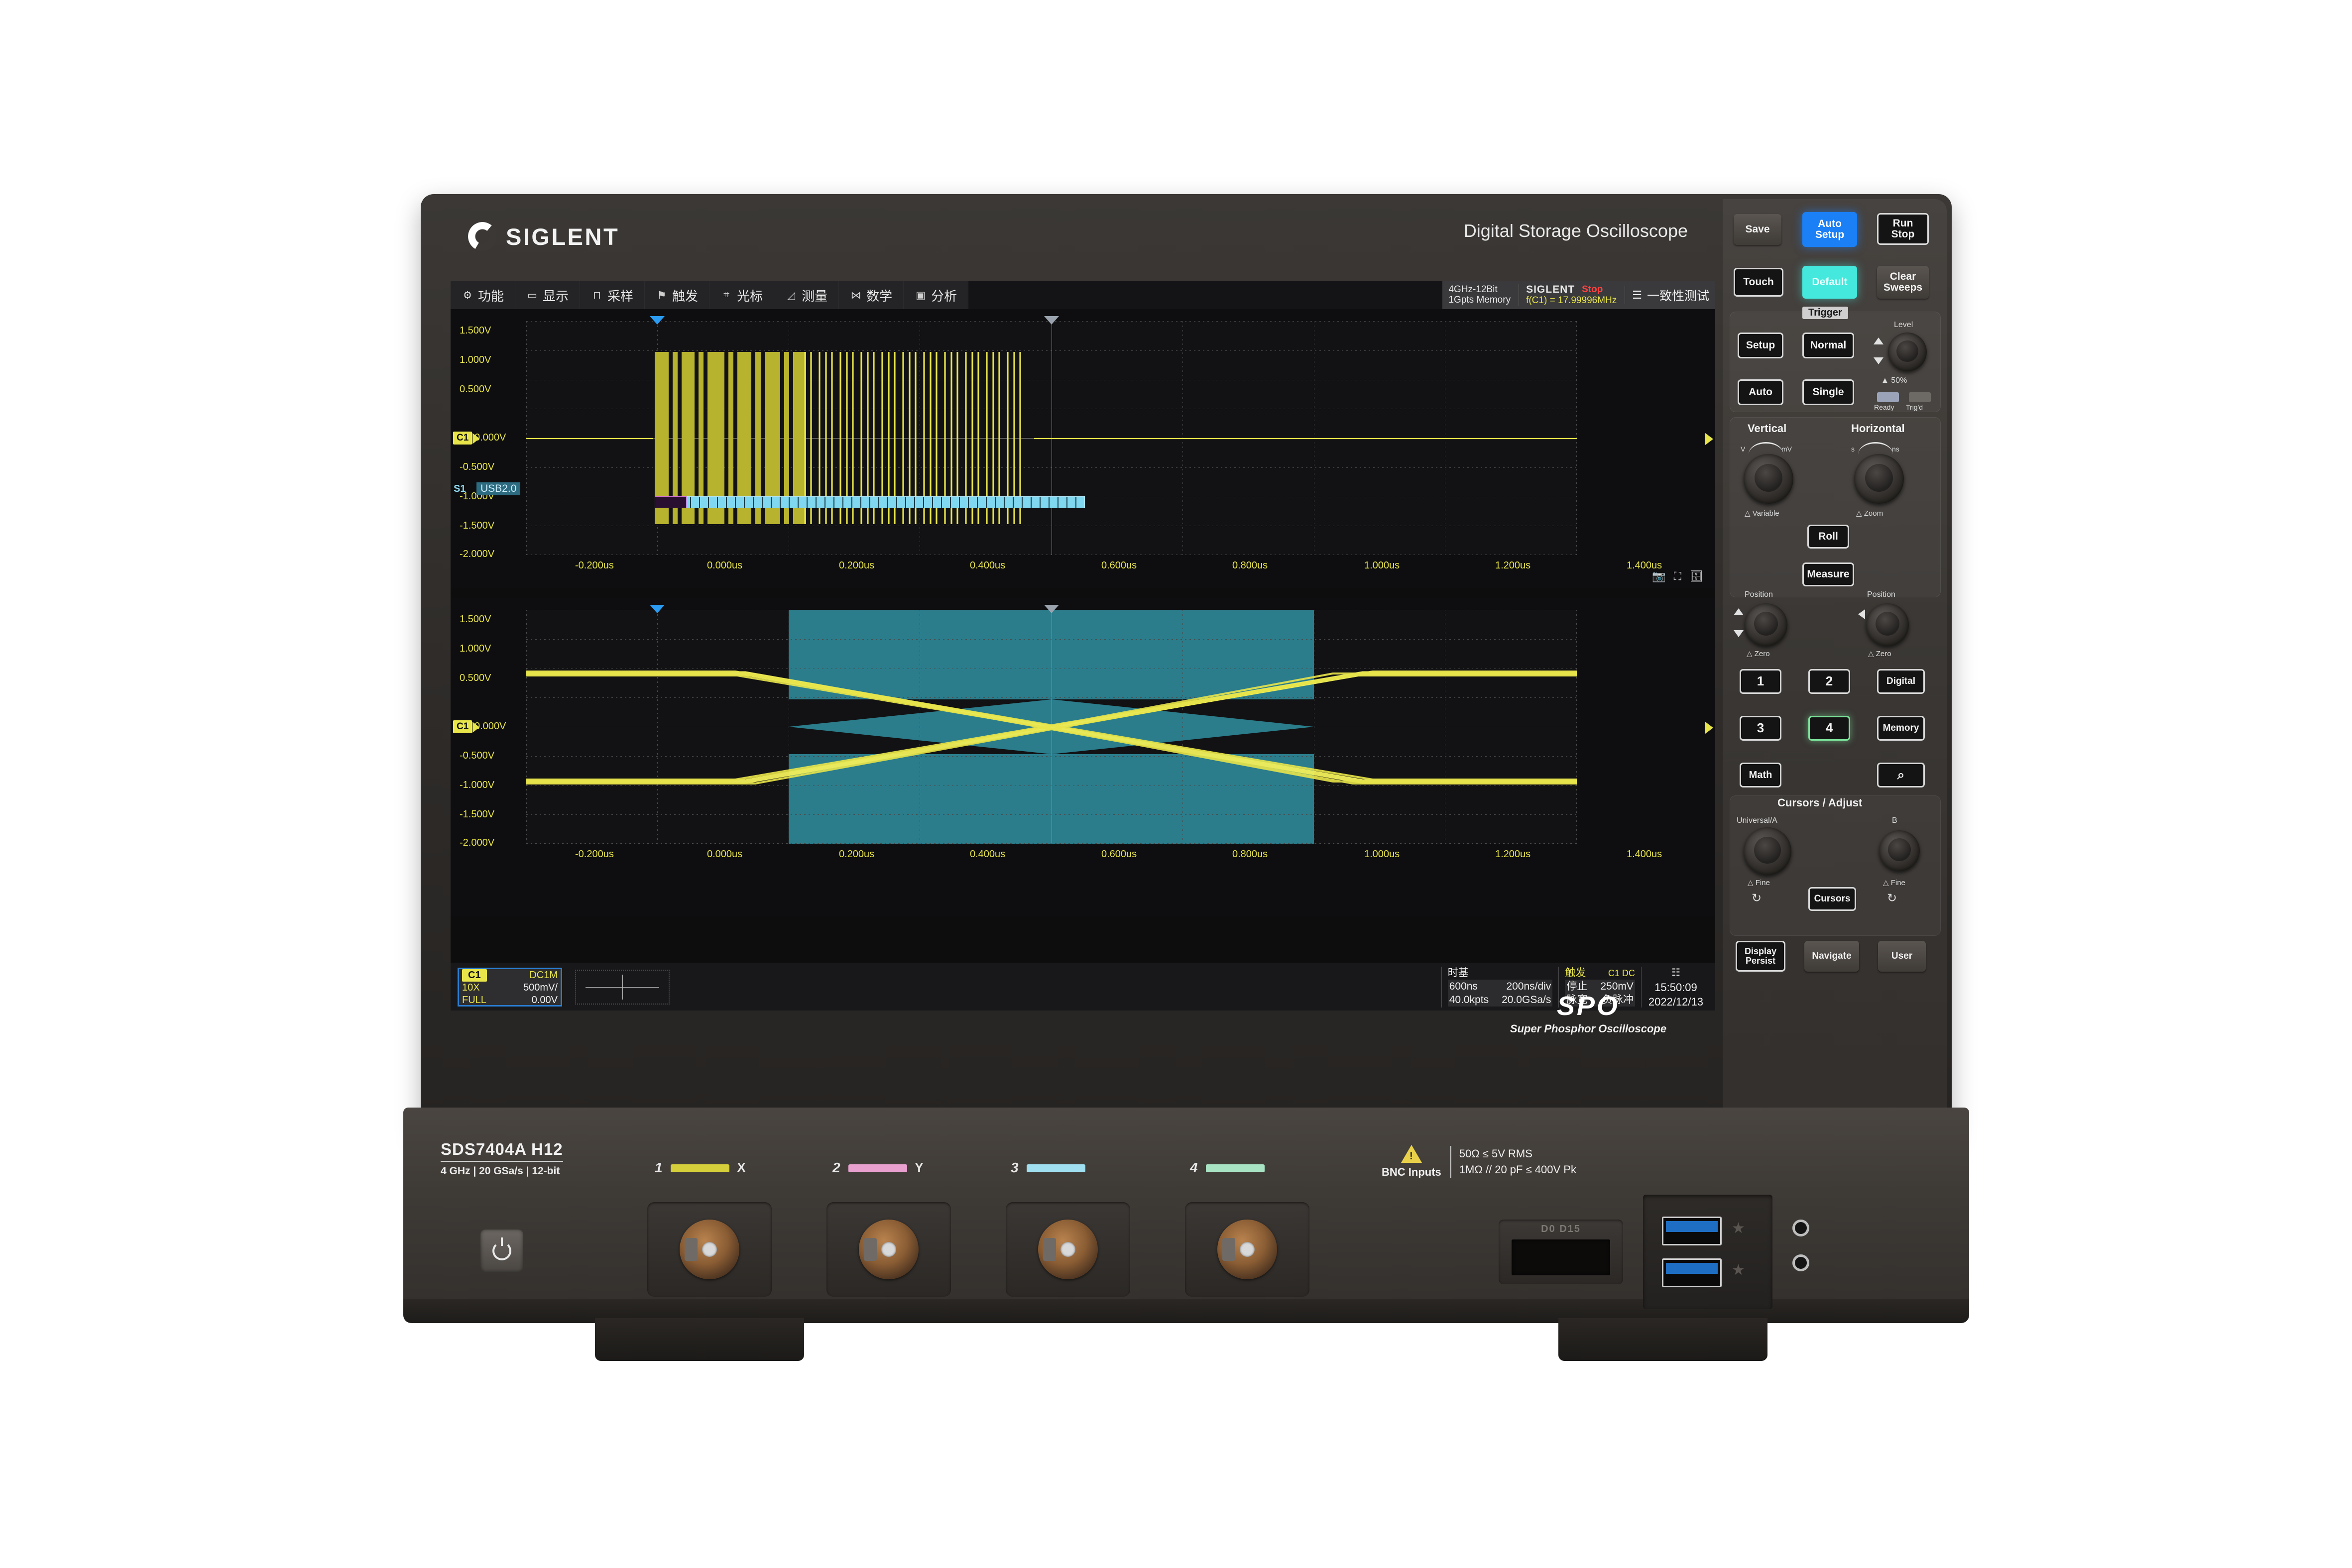  Describe the element at coordinates (474, 975) in the screenshot. I see `channel-chip: C1` at that location.